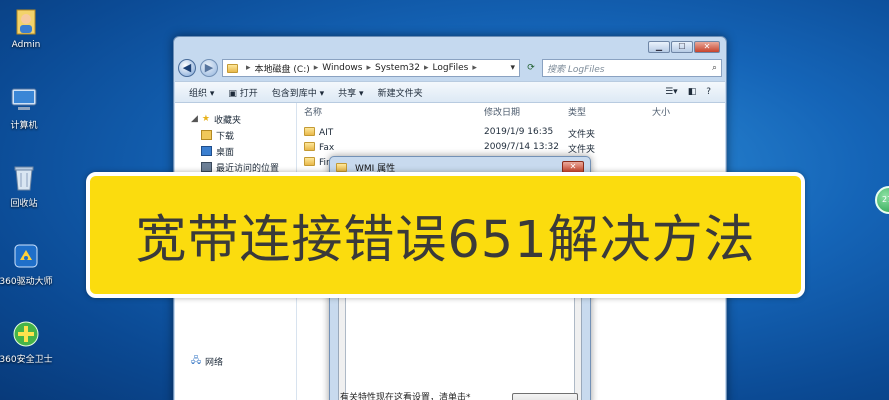  Describe the element at coordinates (24, 126) in the screenshot. I see `desktop-icon-label: 计算机` at that location.